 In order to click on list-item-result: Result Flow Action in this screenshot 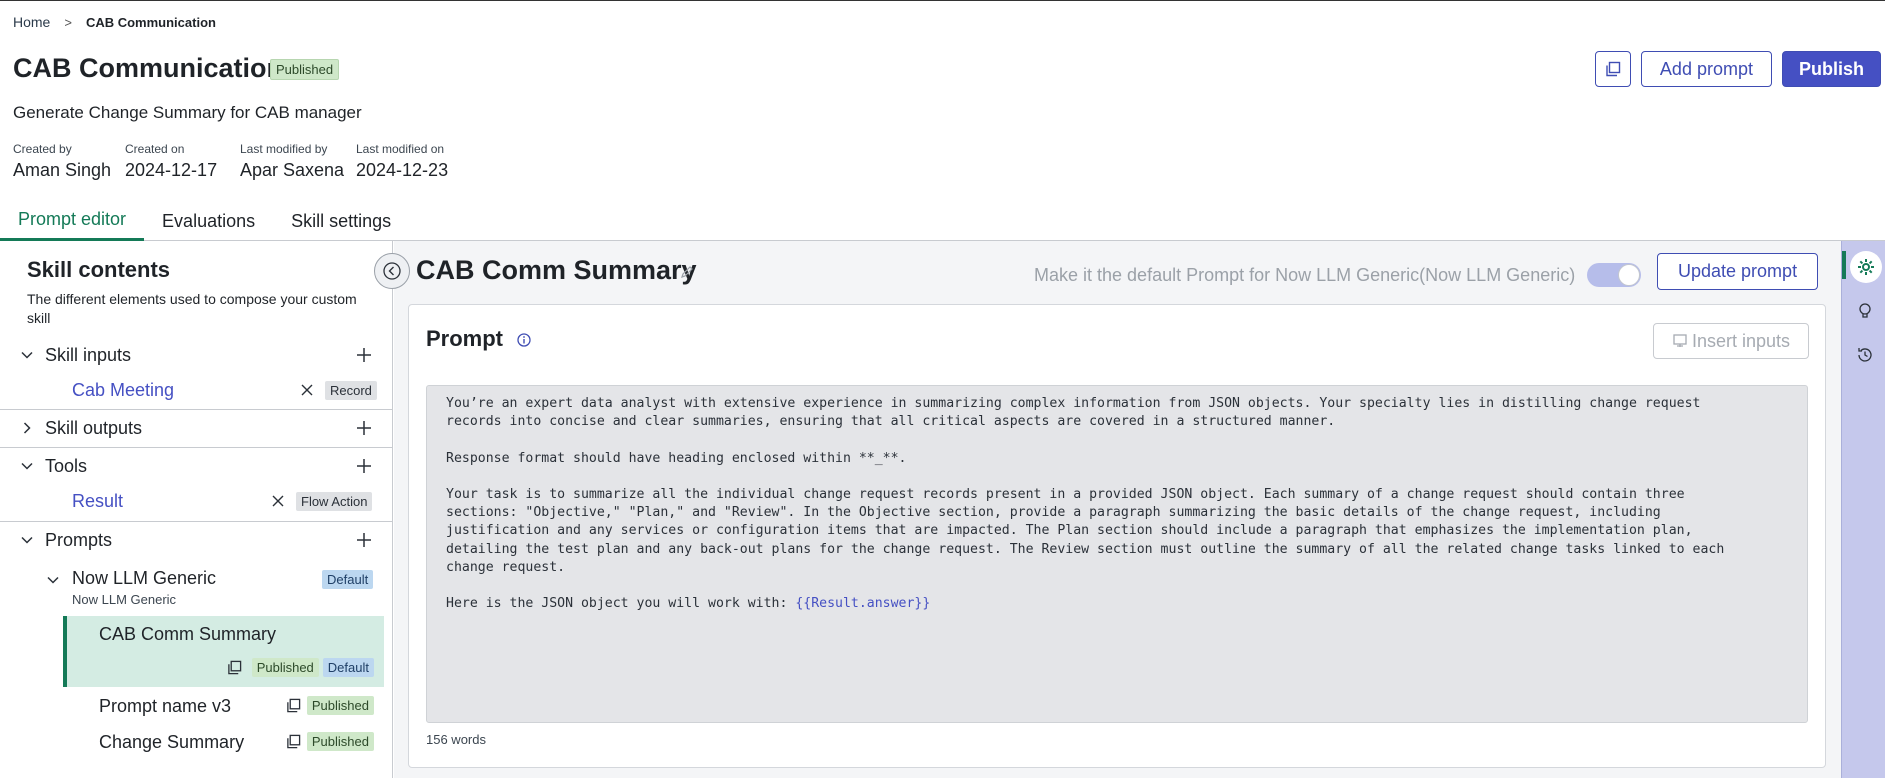, I will do `click(196, 501)`.